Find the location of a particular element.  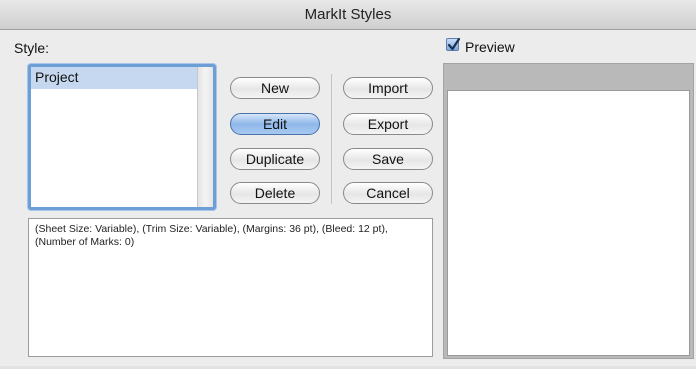

button-divider is located at coordinates (331, 139).